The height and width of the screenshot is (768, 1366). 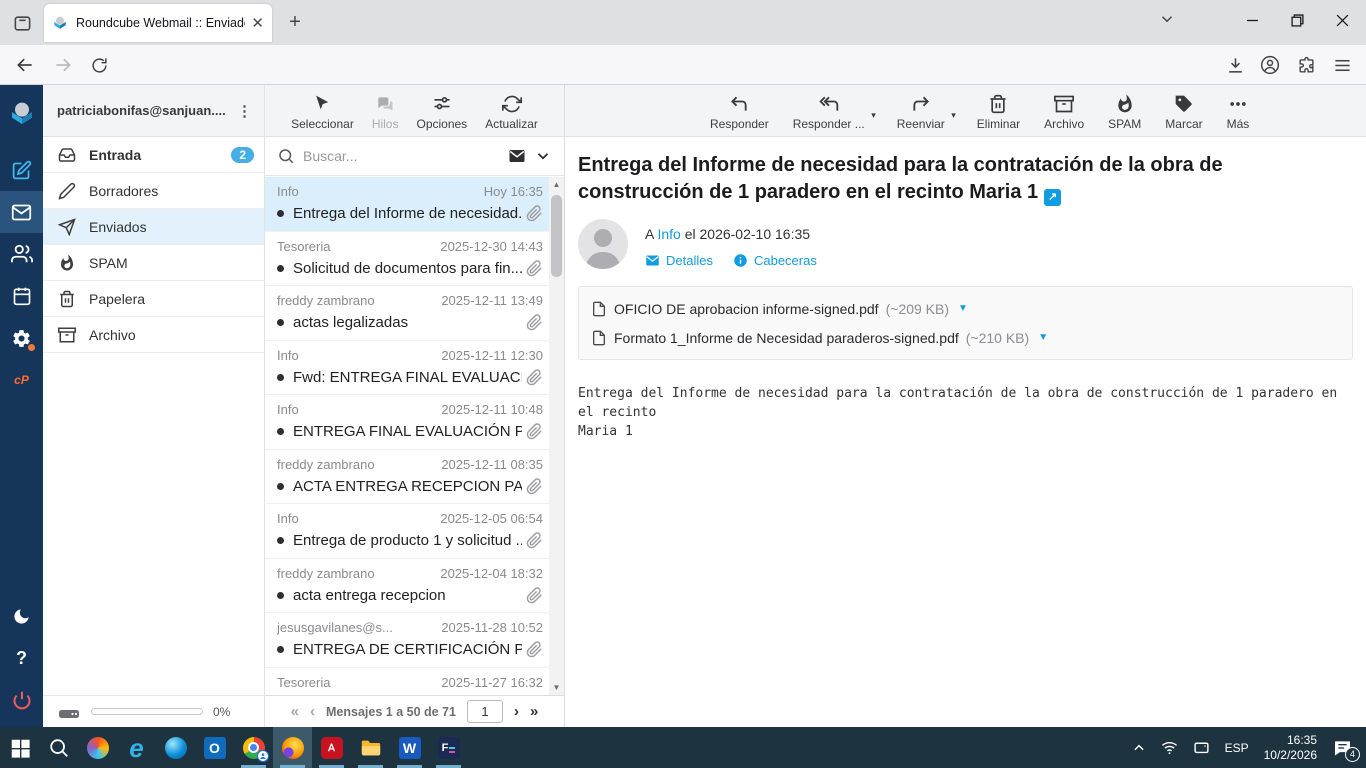 What do you see at coordinates (556, 436) in the screenshot?
I see `list-scrollbar: ▲ ▼` at bounding box center [556, 436].